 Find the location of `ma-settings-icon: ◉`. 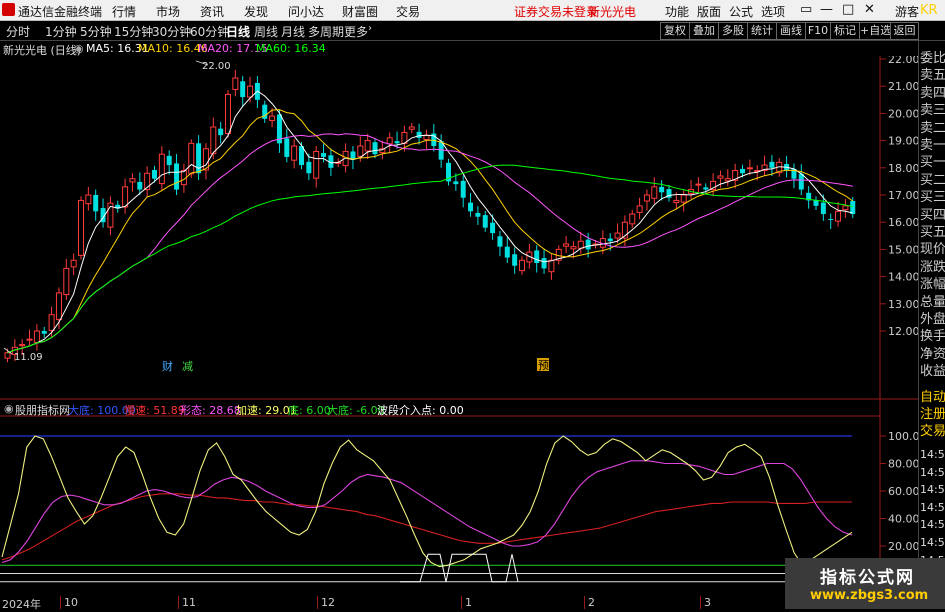

ma-settings-icon: ◉ is located at coordinates (79, 48).